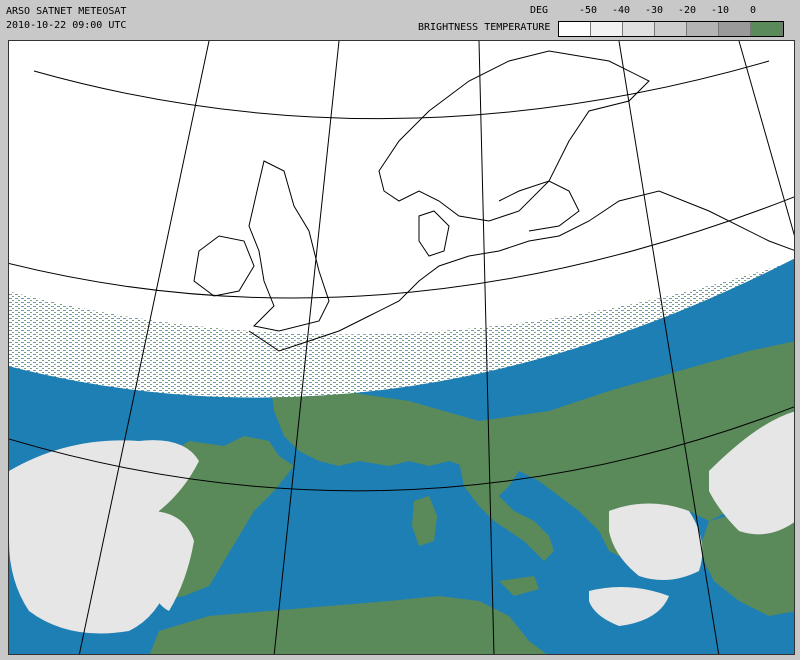 The width and height of the screenshot is (800, 660). I want to click on legend-title: BRIGHTNESS TEMPERATURE, so click(484, 27).